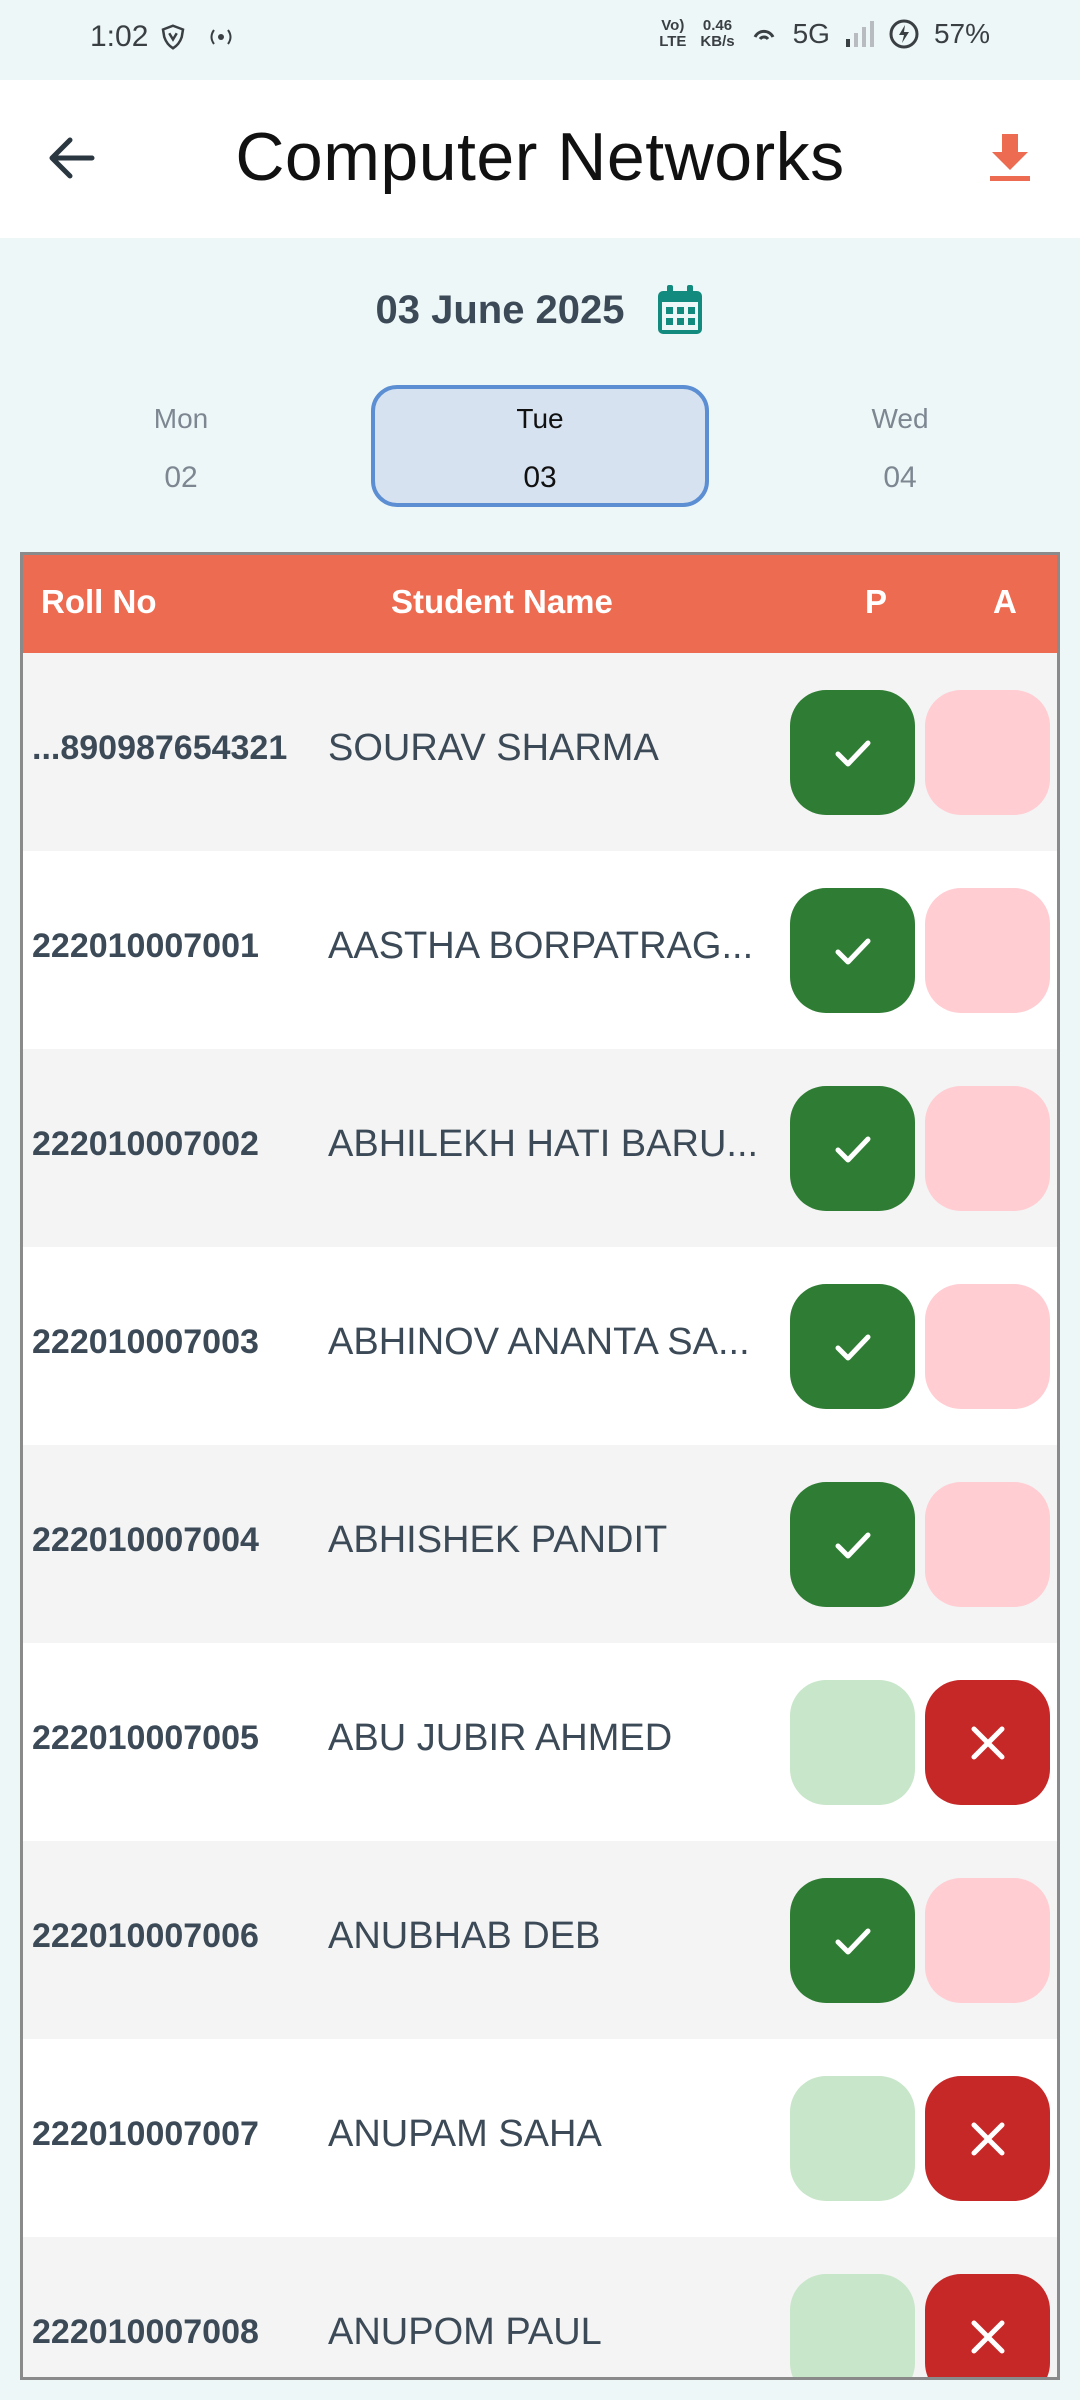 This screenshot has width=1080, height=2400. Describe the element at coordinates (540, 477) in the screenshot. I see `day-number: 03` at that location.